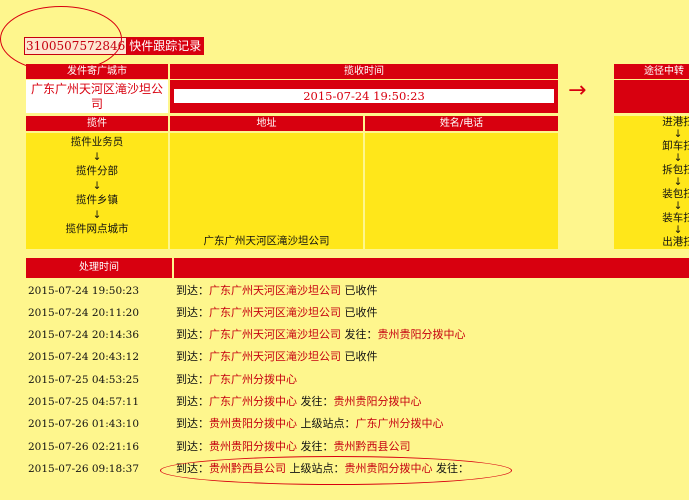  I want to click on pickup-steps: 揽件业务员 ↓ 揽件分部 ↓ 揽件乡镇 ↓ 揽件网点城市, so click(97, 191).